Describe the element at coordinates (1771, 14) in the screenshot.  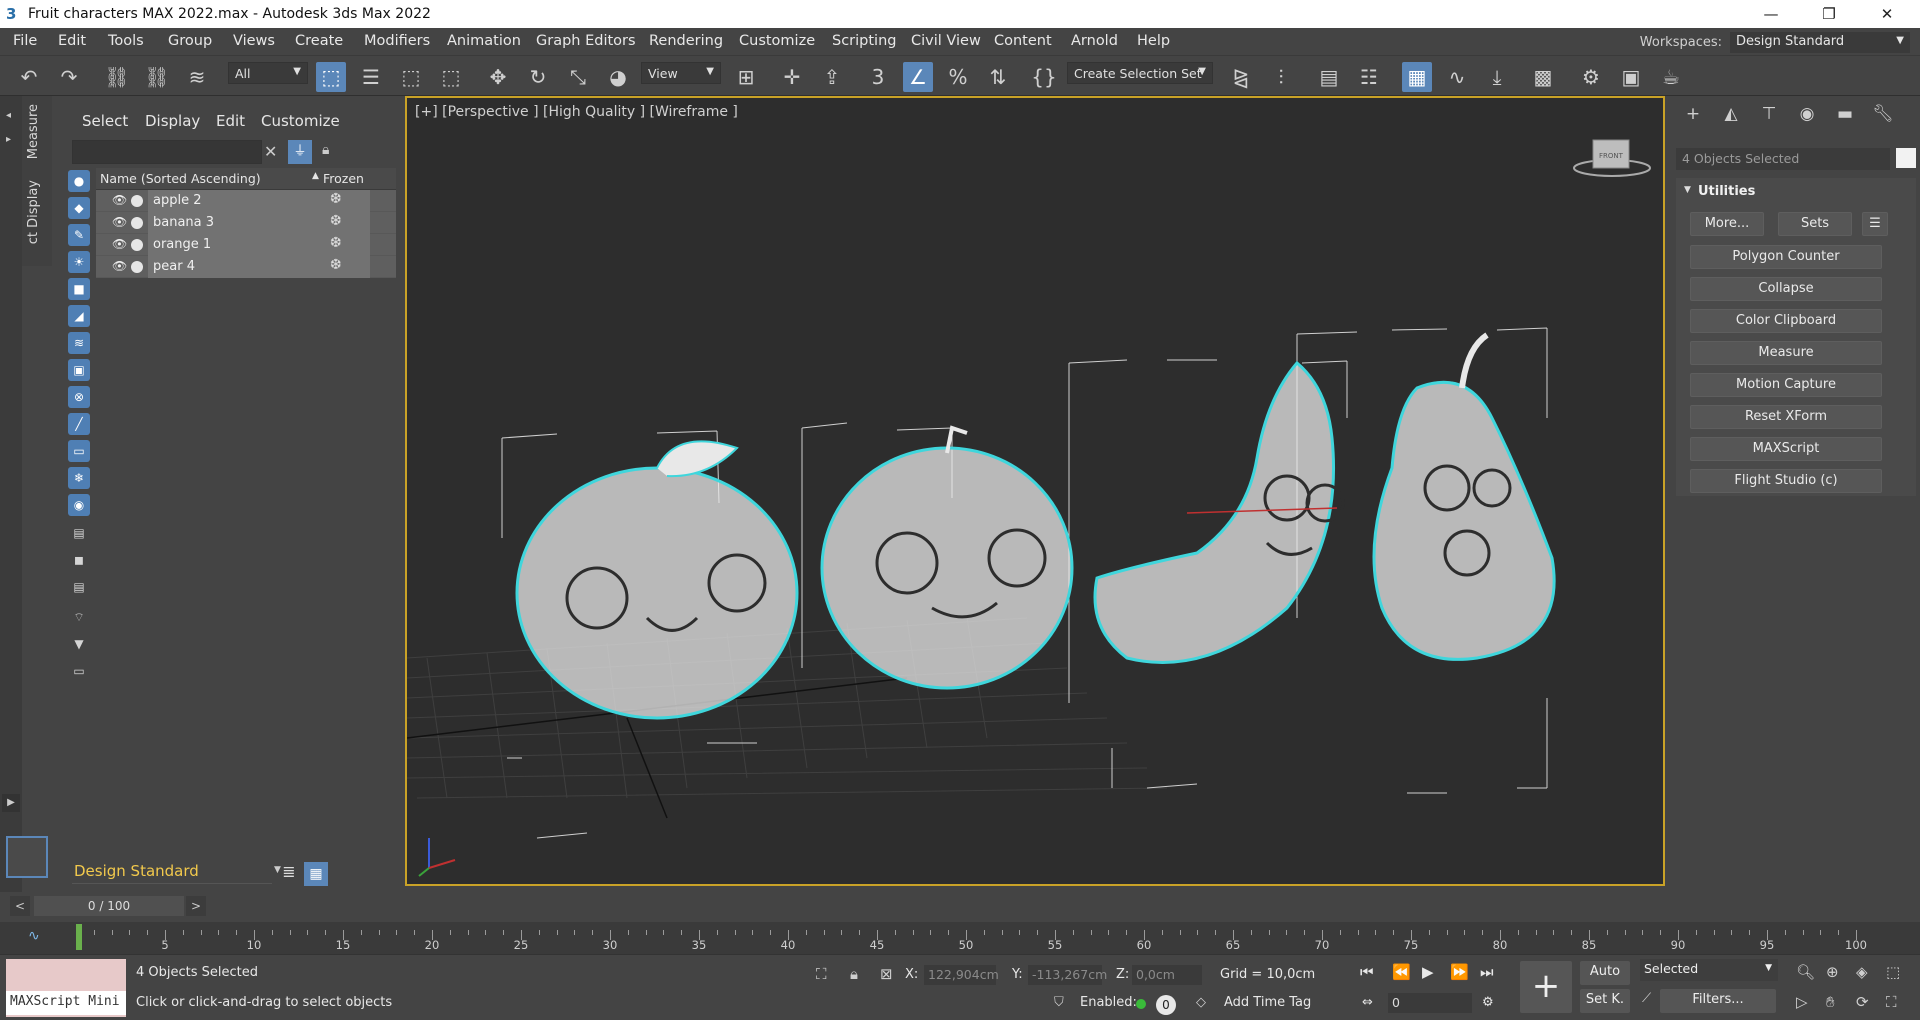
I see `minimize-button: —` at that location.